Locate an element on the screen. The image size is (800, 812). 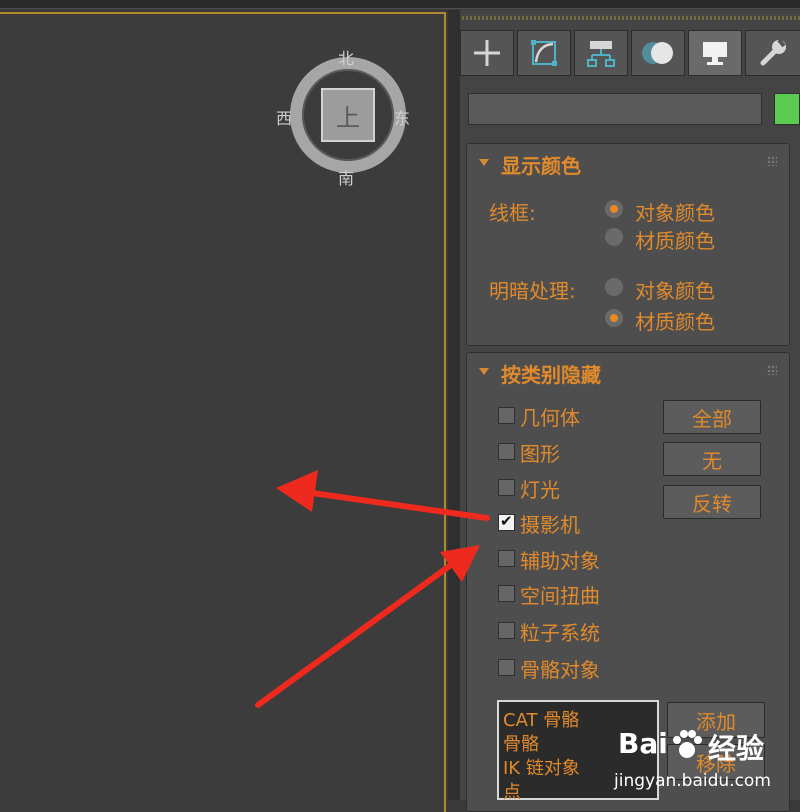
annotation-arrows is located at coordinates (372, 589).